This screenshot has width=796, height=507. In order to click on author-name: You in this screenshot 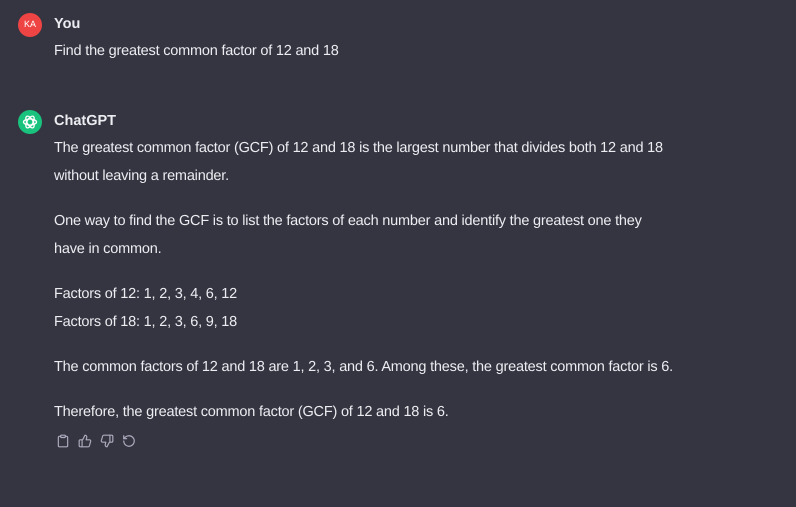, I will do `click(68, 24)`.